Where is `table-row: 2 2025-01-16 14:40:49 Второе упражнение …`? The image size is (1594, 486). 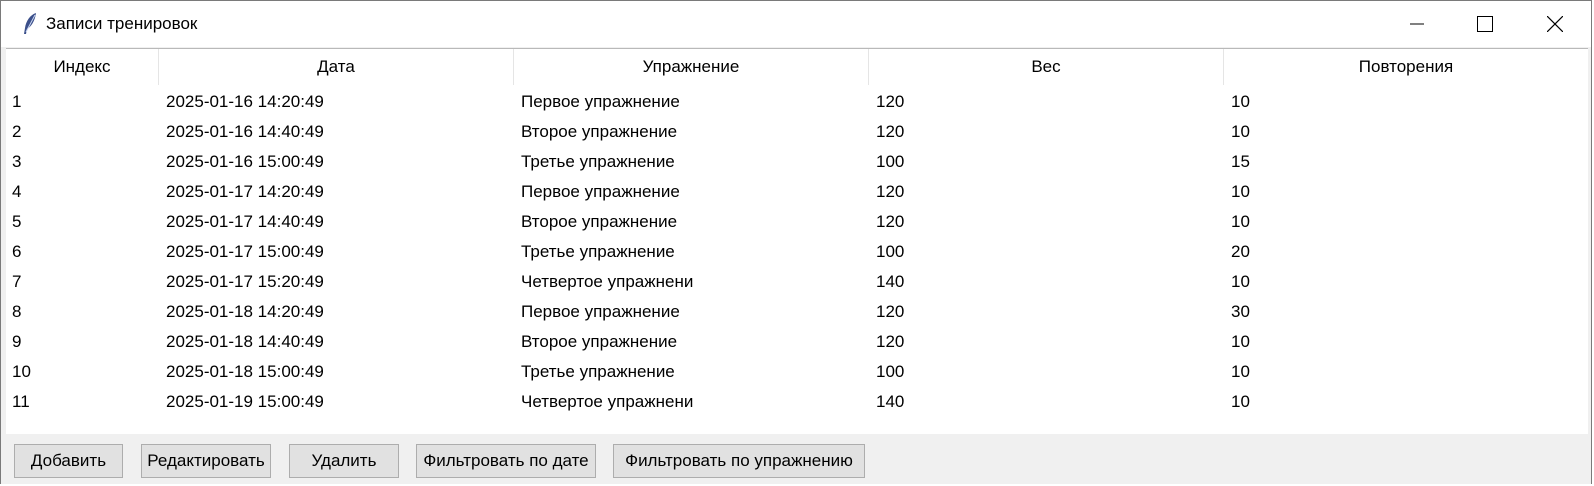 table-row: 2 2025-01-16 14:40:49 Второе упражнение … is located at coordinates (797, 132).